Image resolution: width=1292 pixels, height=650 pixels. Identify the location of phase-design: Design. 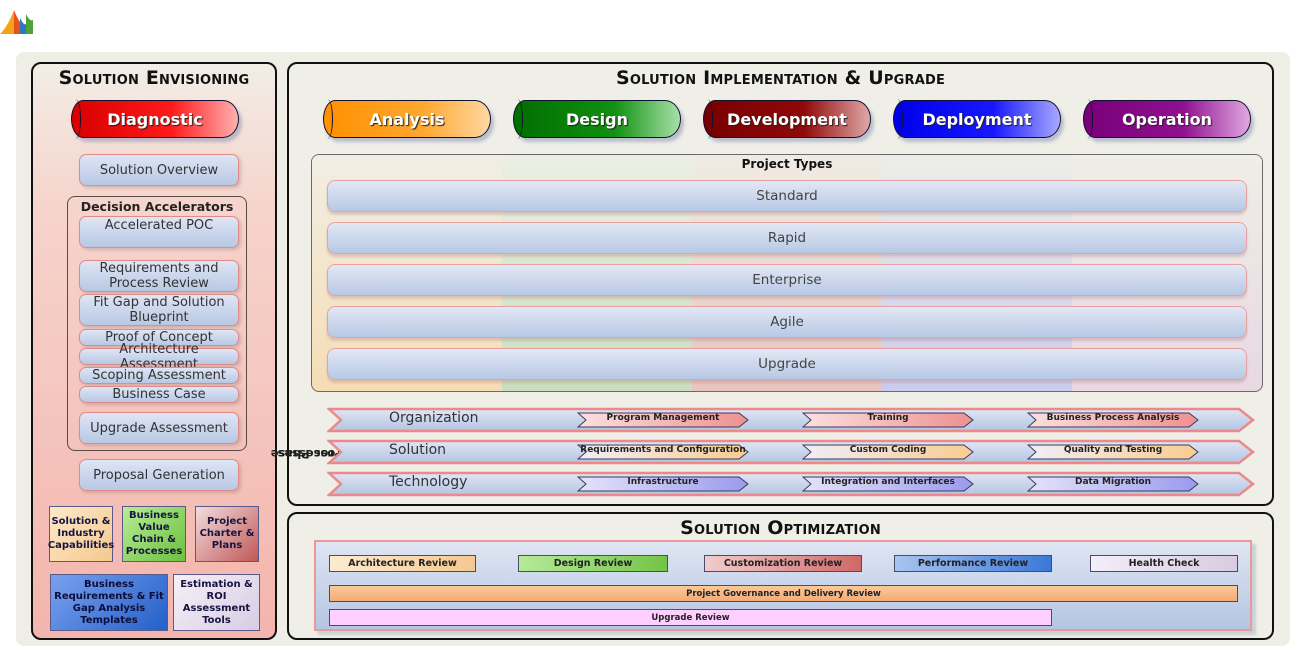
(597, 119).